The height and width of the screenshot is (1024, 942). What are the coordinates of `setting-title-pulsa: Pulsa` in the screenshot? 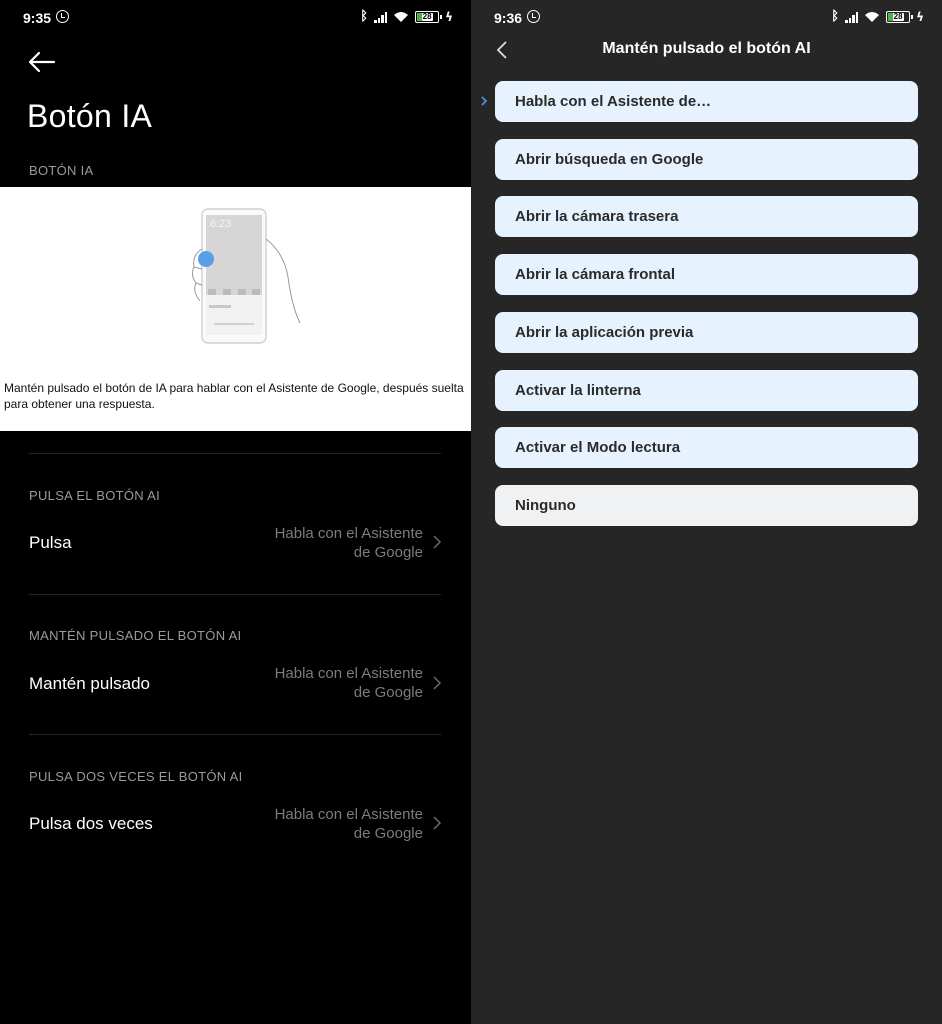 It's located at (50, 543).